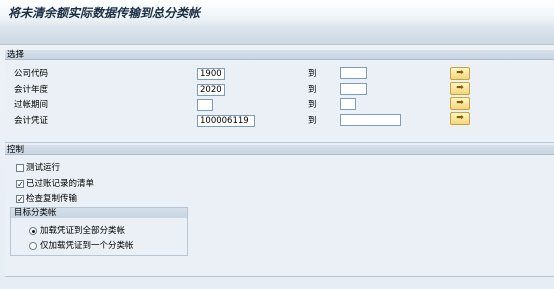 Image resolution: width=554 pixels, height=289 pixels. I want to click on posting-period-to-label: 到, so click(312, 105).